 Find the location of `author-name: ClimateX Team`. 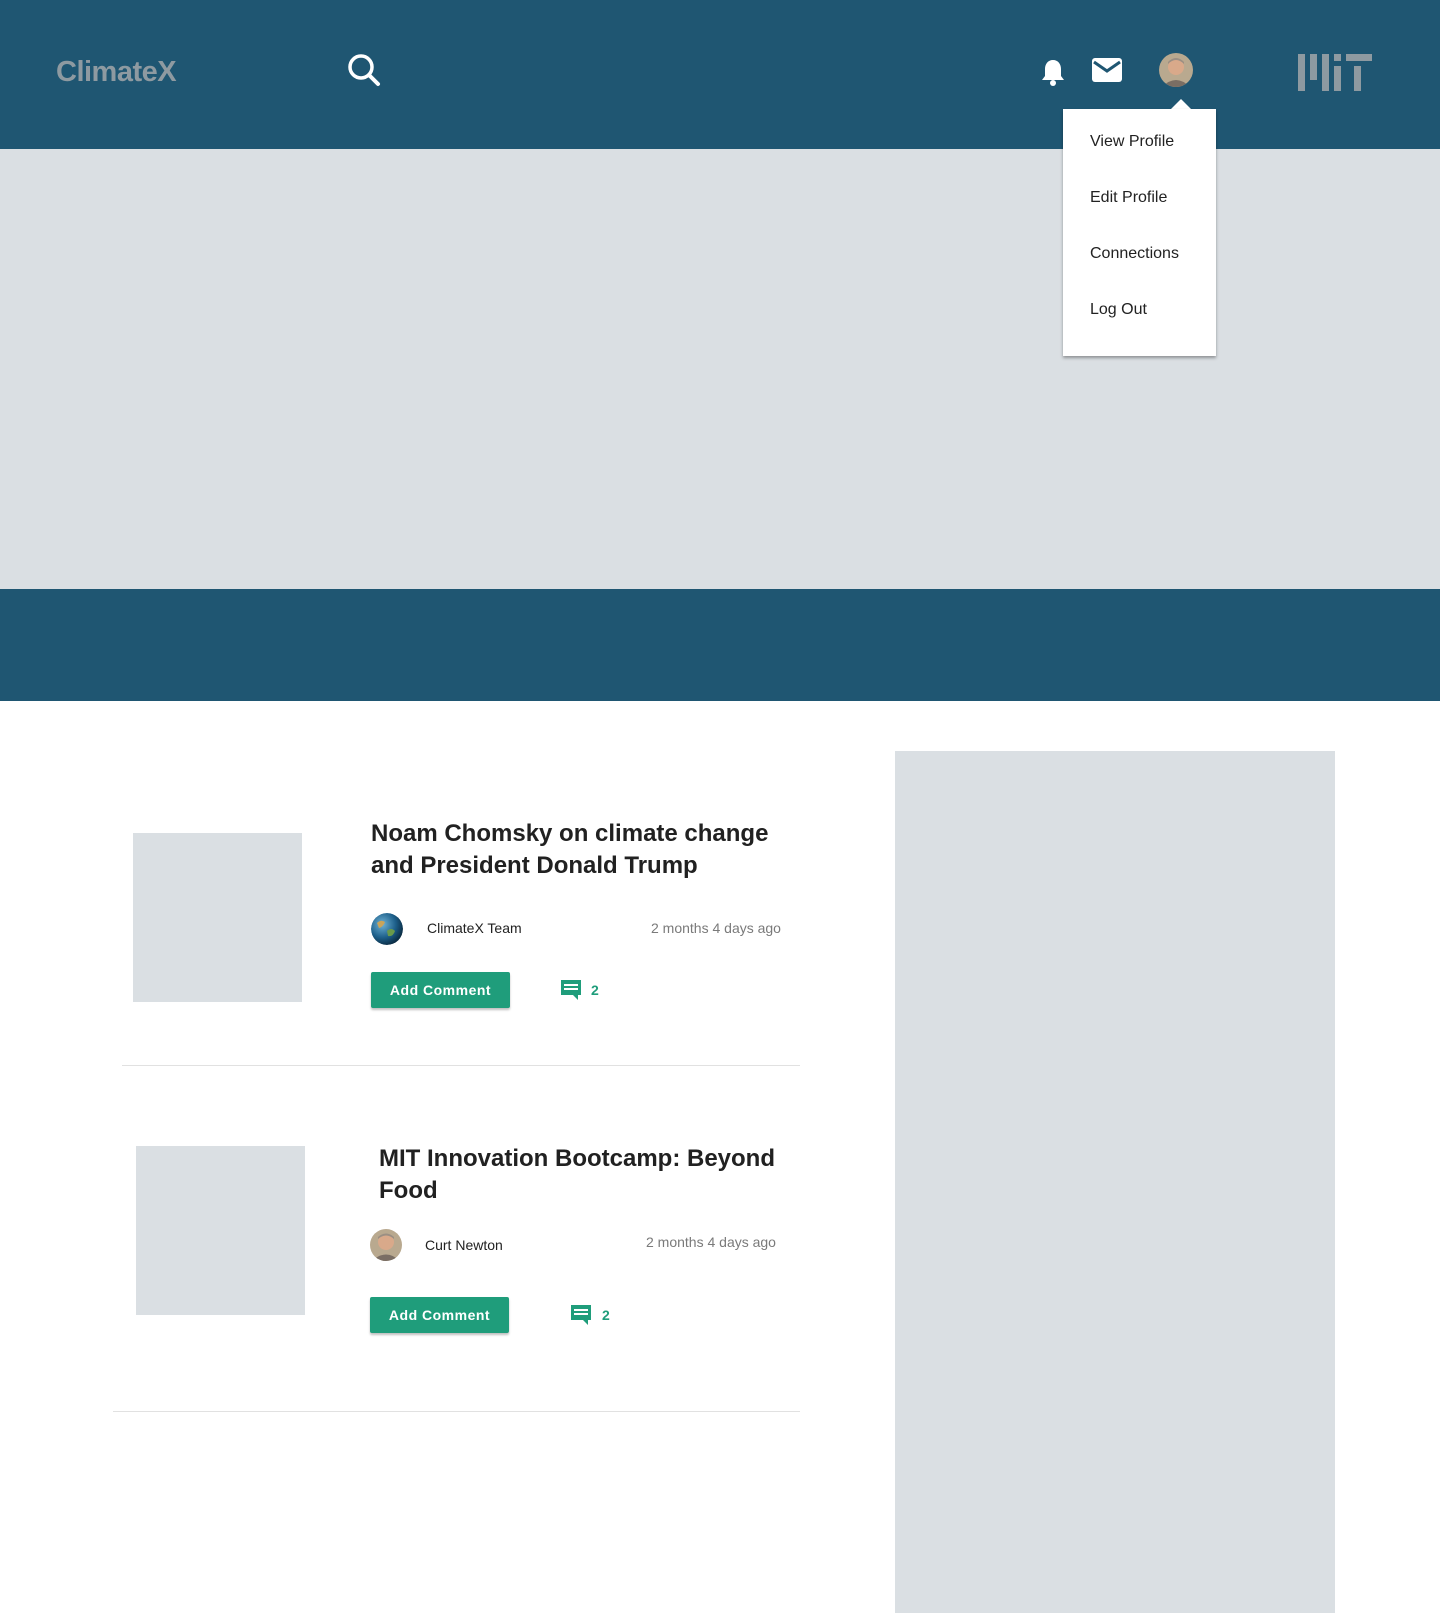

author-name: ClimateX Team is located at coordinates (474, 928).